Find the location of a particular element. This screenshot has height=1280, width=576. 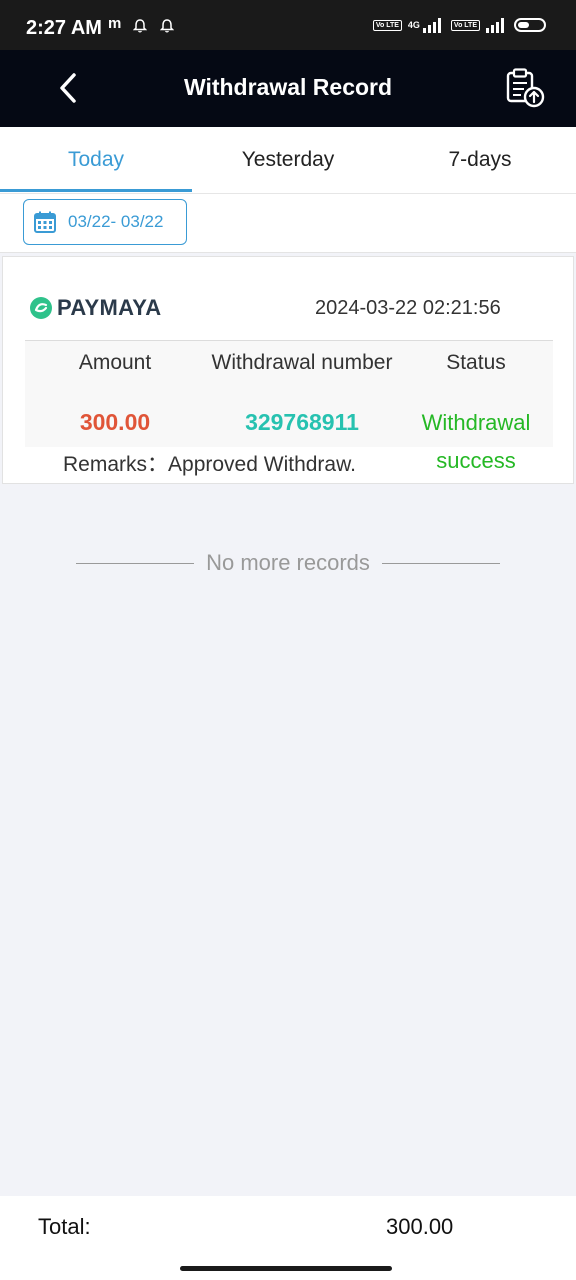

total-value: 300.00 is located at coordinates (420, 1226).